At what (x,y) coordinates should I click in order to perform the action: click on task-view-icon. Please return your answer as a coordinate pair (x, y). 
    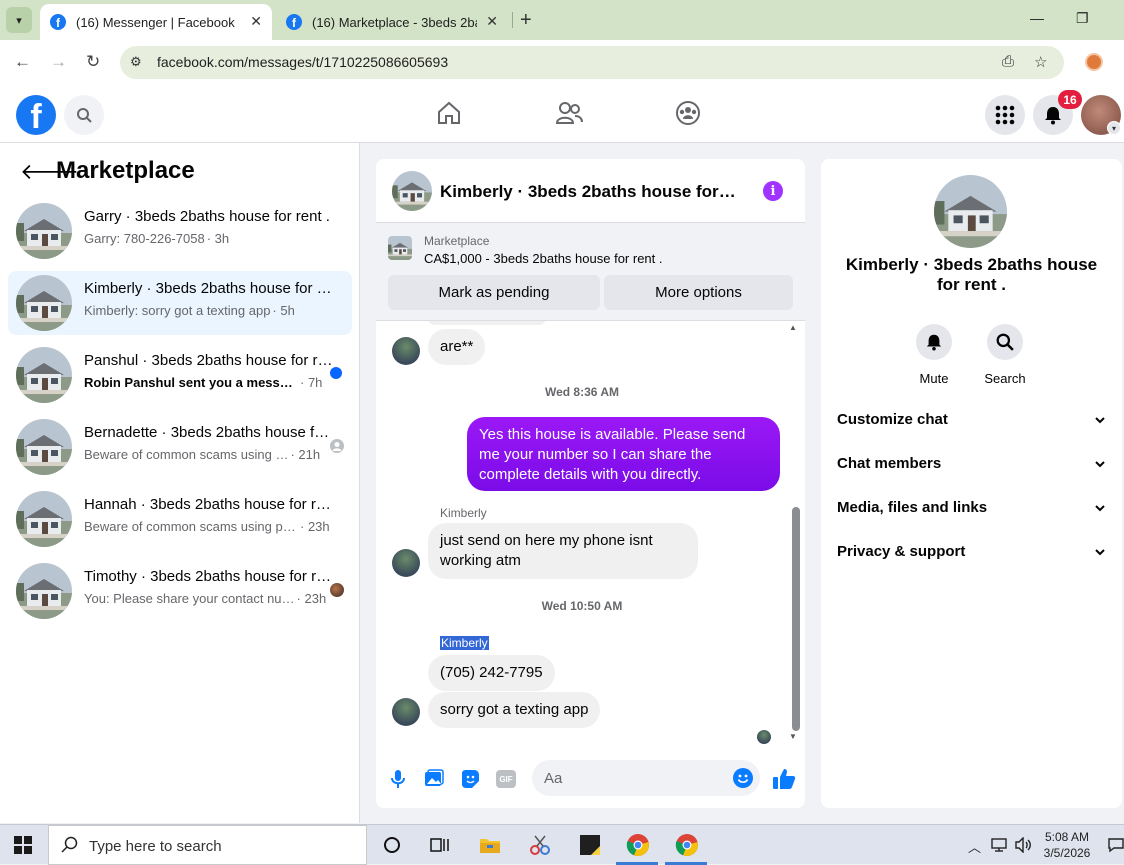
    Looking at the image, I should click on (440, 845).